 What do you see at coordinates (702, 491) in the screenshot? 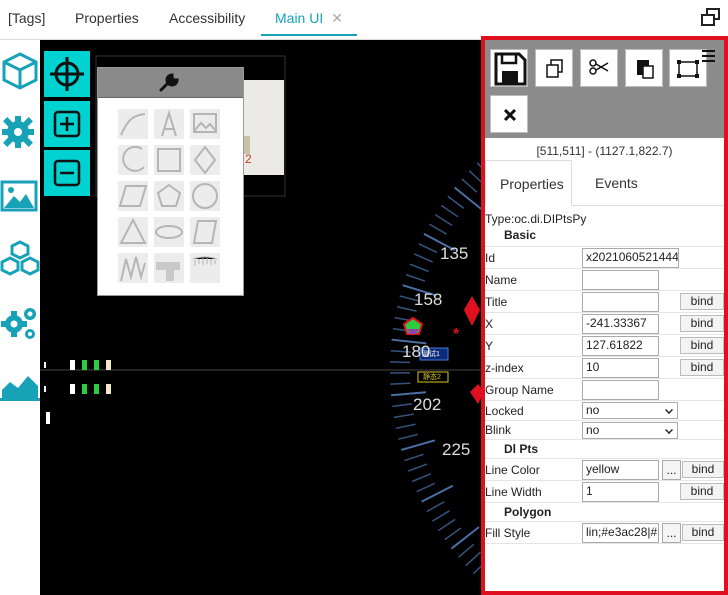
I see `bind-line-width-button: bind` at bounding box center [702, 491].